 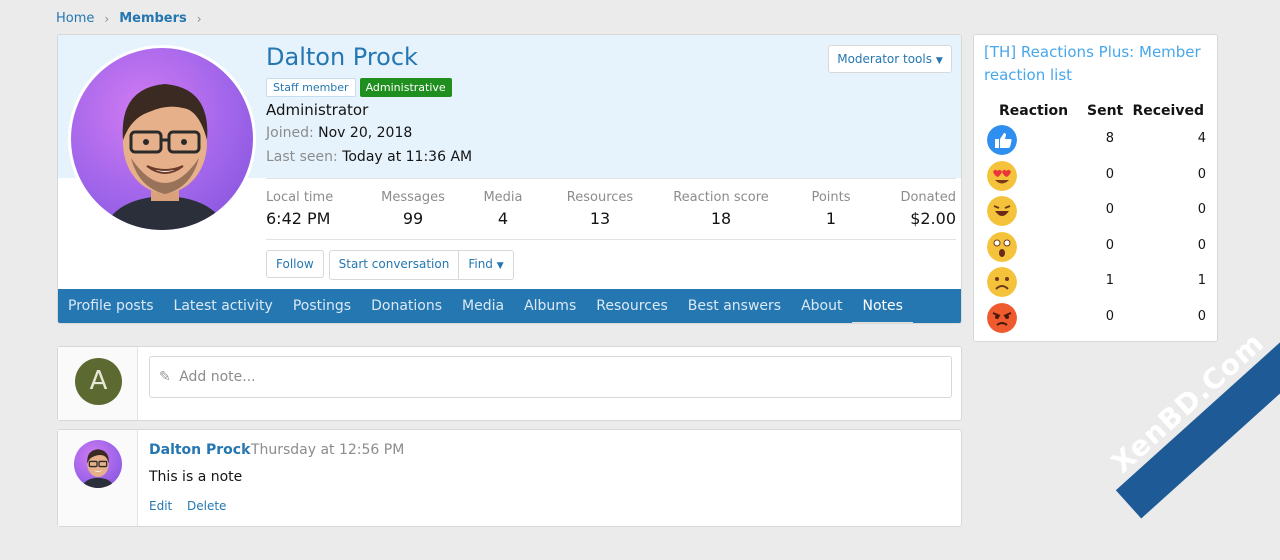 I want to click on last-seen-line: Last seen: Today at 11:36 AM, so click(x=369, y=157).